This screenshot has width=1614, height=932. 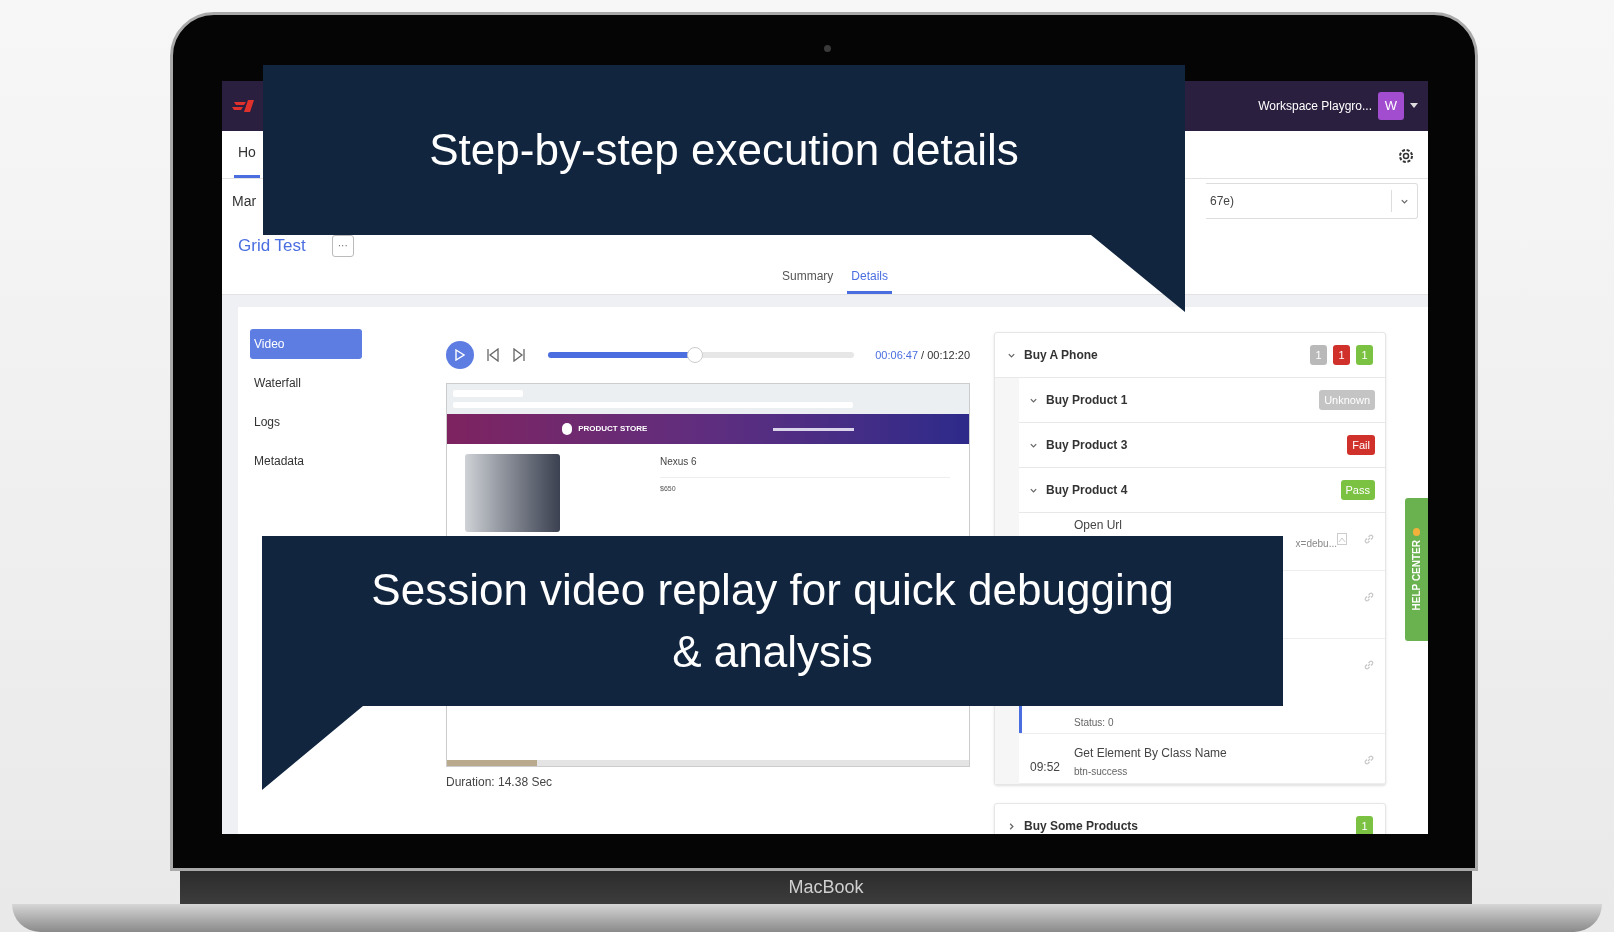 What do you see at coordinates (1099, 525) in the screenshot?
I see `step-name: Open Url` at bounding box center [1099, 525].